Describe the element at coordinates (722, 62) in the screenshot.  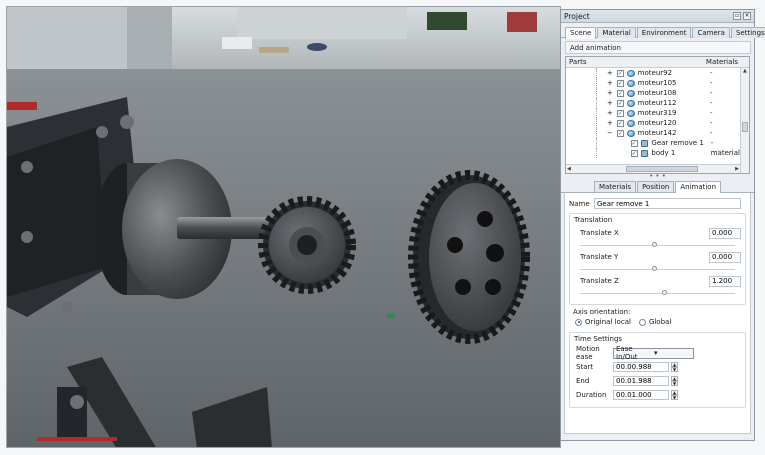
I see `col-materials-header: Materials` at that location.